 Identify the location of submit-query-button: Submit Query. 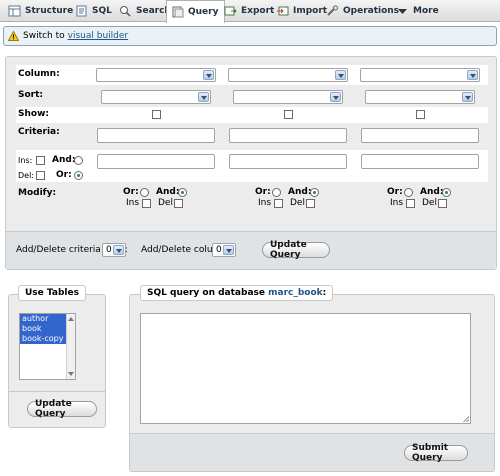
(436, 453).